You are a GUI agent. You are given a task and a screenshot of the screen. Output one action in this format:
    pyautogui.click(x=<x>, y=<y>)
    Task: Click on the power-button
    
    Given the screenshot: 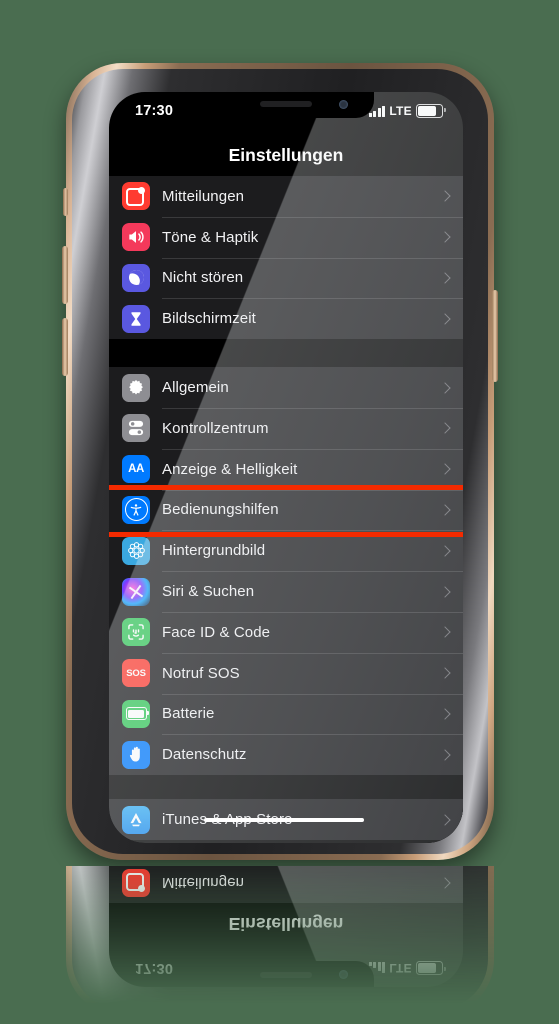 What is the action you would take?
    pyautogui.click(x=495, y=336)
    